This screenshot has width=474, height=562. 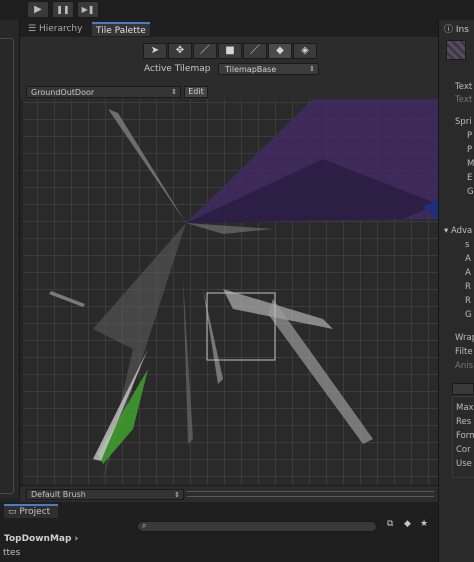 I want to click on tab-project-label: Project, so click(x=35, y=512).